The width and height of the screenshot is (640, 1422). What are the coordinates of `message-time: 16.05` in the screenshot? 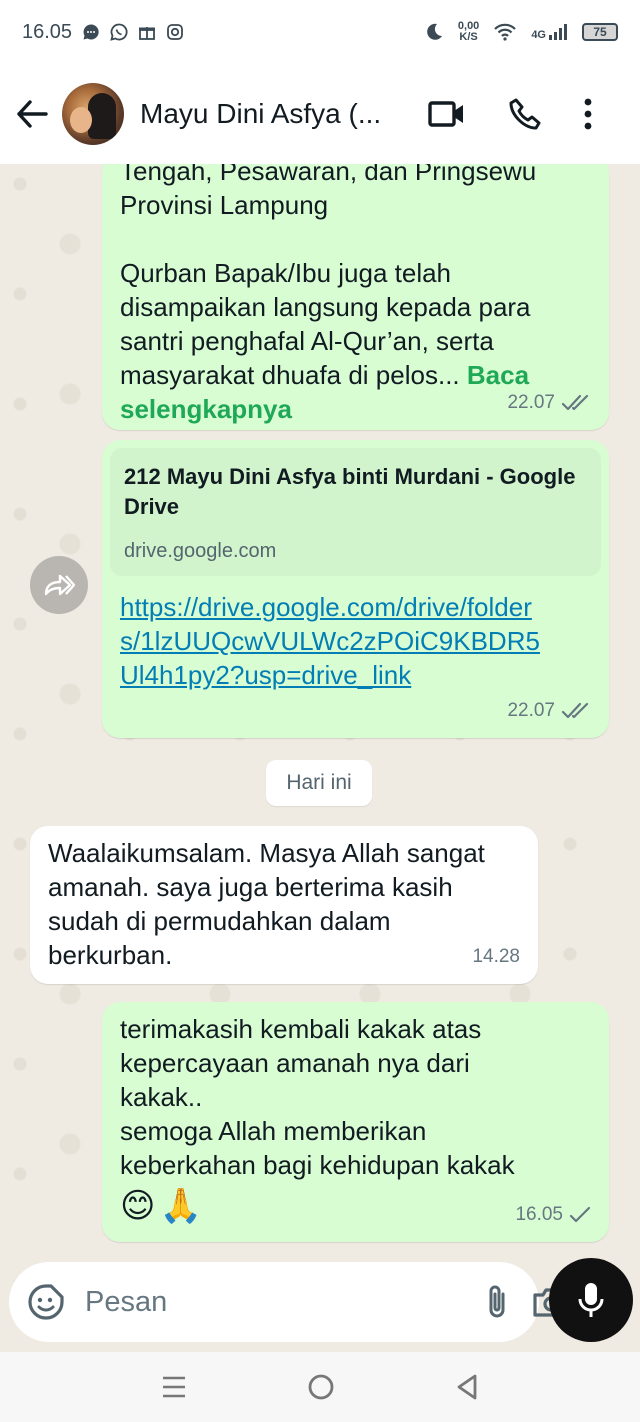 It's located at (539, 1214).